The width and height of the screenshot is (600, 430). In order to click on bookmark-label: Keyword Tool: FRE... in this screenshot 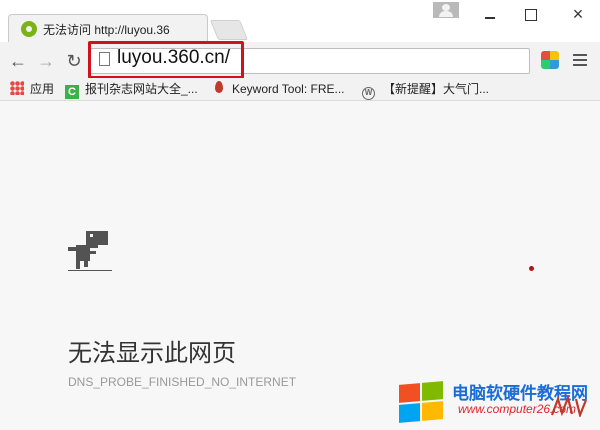, I will do `click(288, 89)`.